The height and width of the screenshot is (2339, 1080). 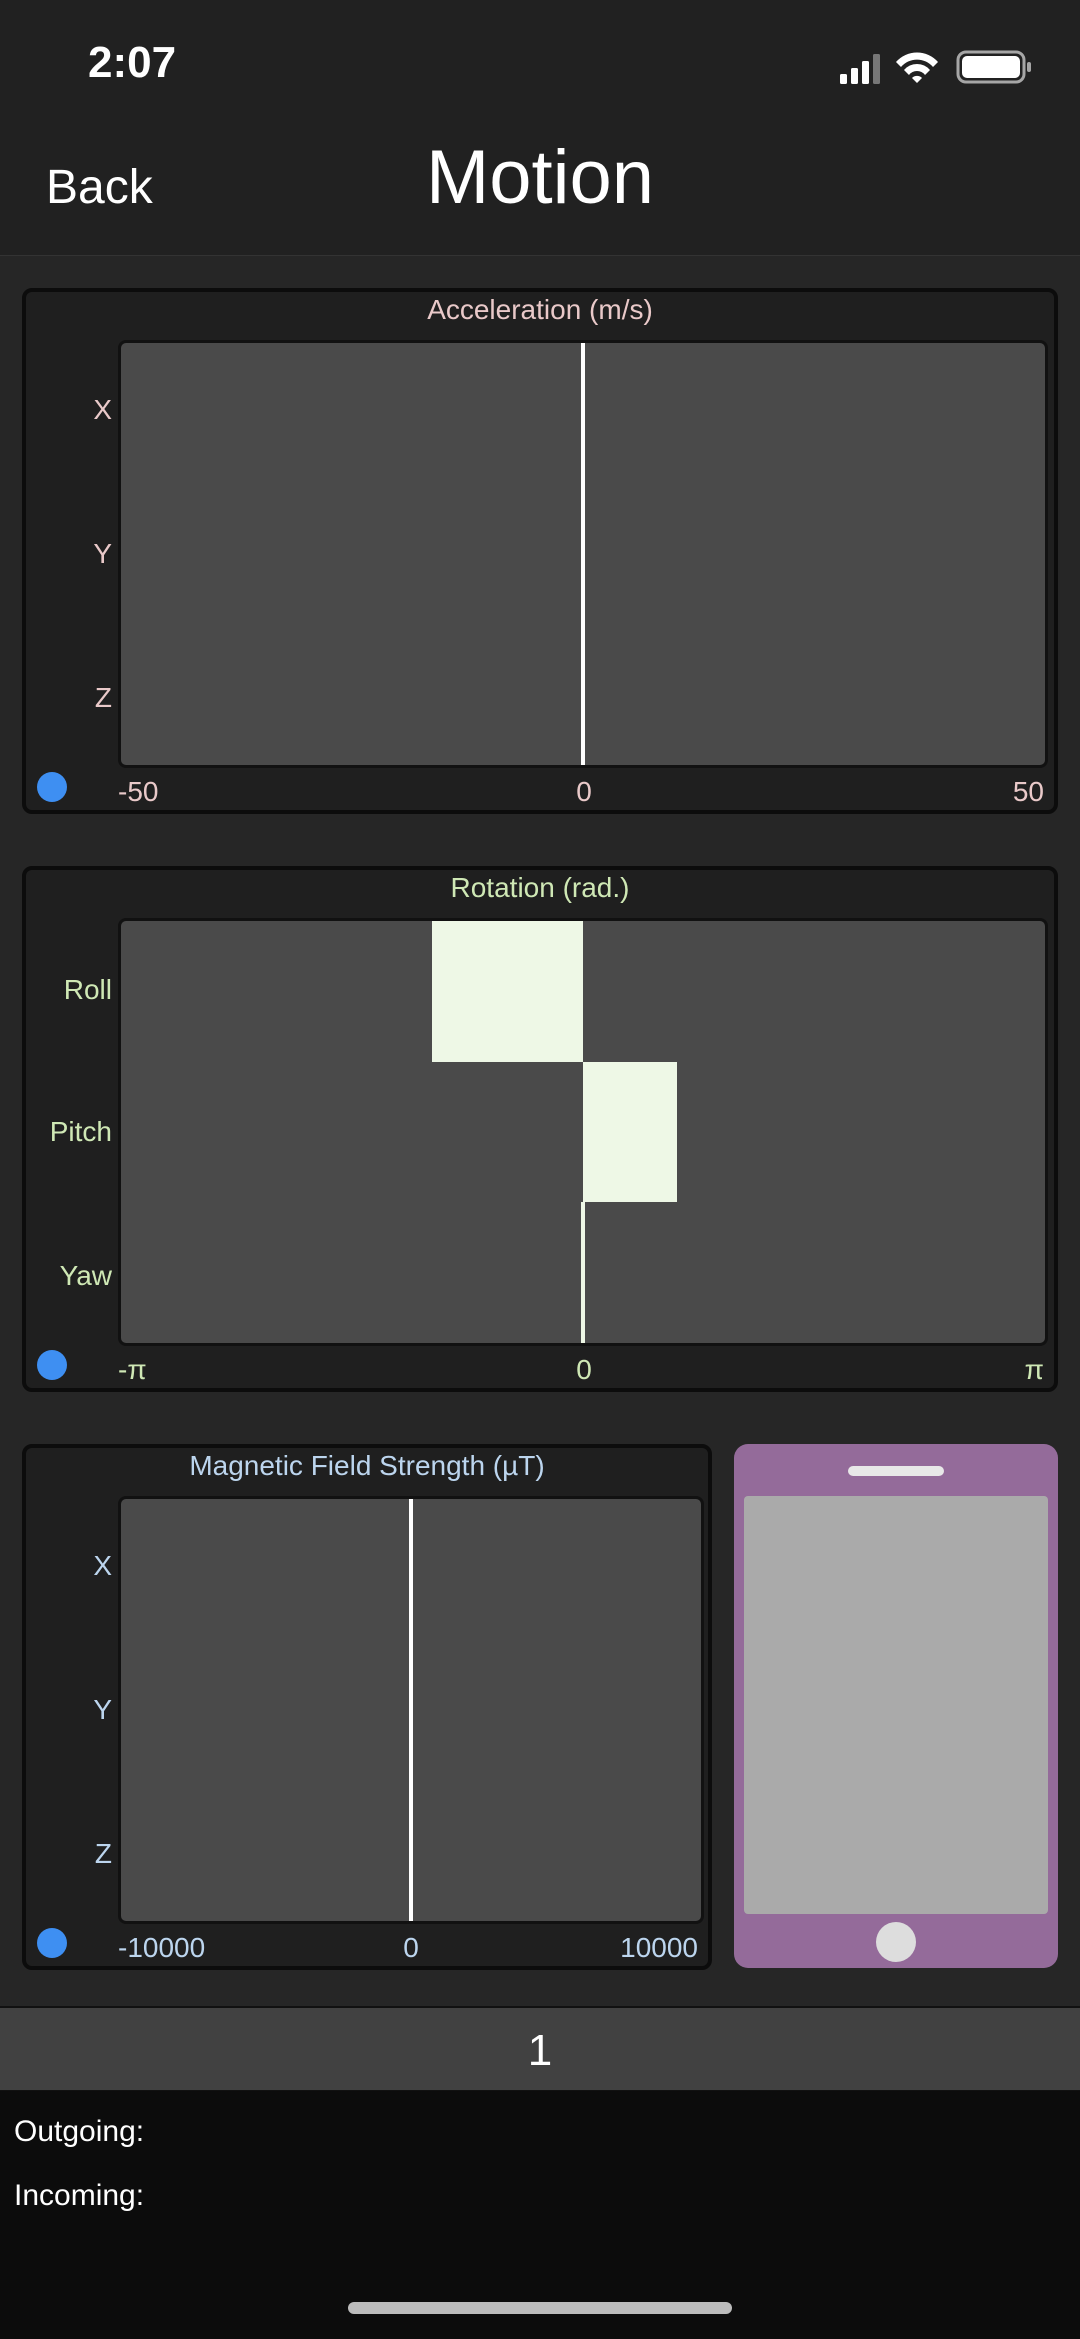 I want to click on rotation-title: Rotation (rad.), so click(x=540, y=887).